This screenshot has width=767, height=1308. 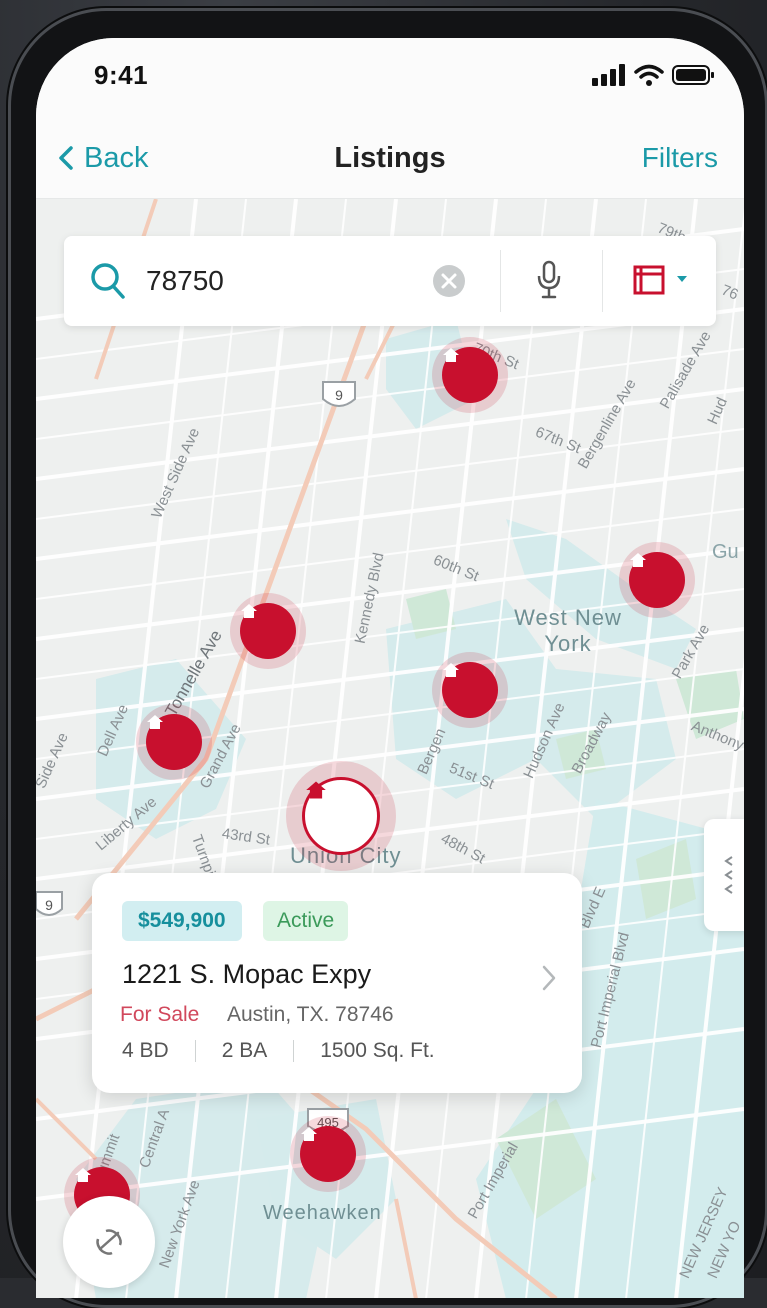 What do you see at coordinates (377, 1050) in the screenshot?
I see `sqft: 1500 Sq. Ft.` at bounding box center [377, 1050].